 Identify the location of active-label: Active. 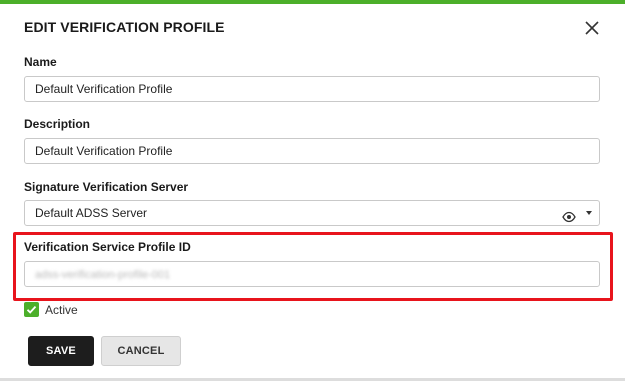
(61, 310).